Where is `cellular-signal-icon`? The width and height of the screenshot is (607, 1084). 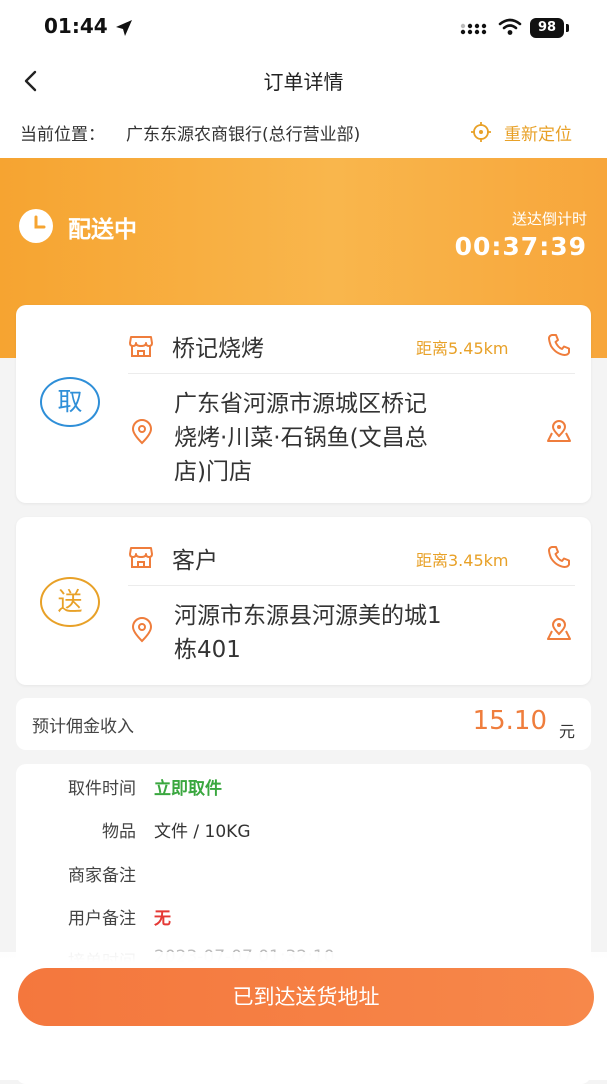
cellular-signal-icon is located at coordinates (473, 29).